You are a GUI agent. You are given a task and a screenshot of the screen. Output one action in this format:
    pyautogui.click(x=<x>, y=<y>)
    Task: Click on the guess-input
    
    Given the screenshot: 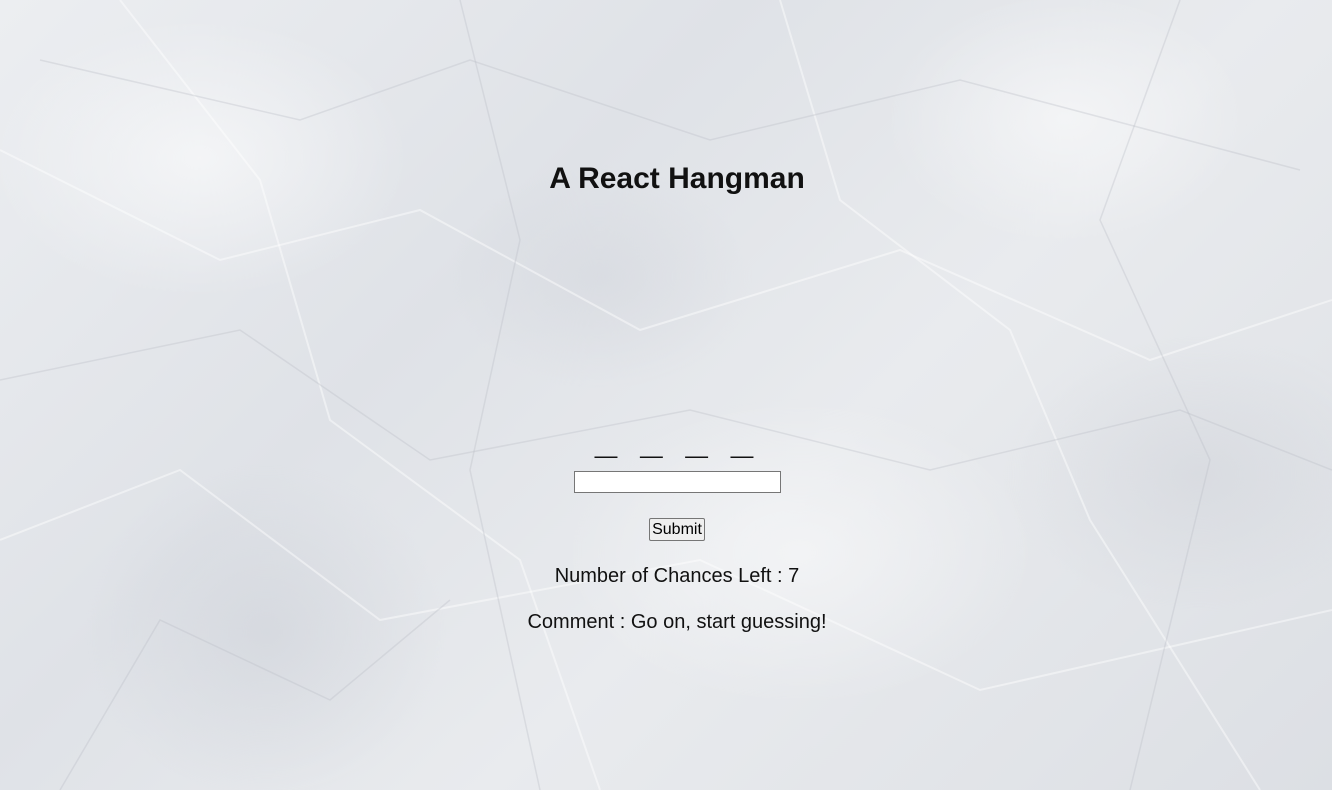 What is the action you would take?
    pyautogui.click(x=677, y=482)
    